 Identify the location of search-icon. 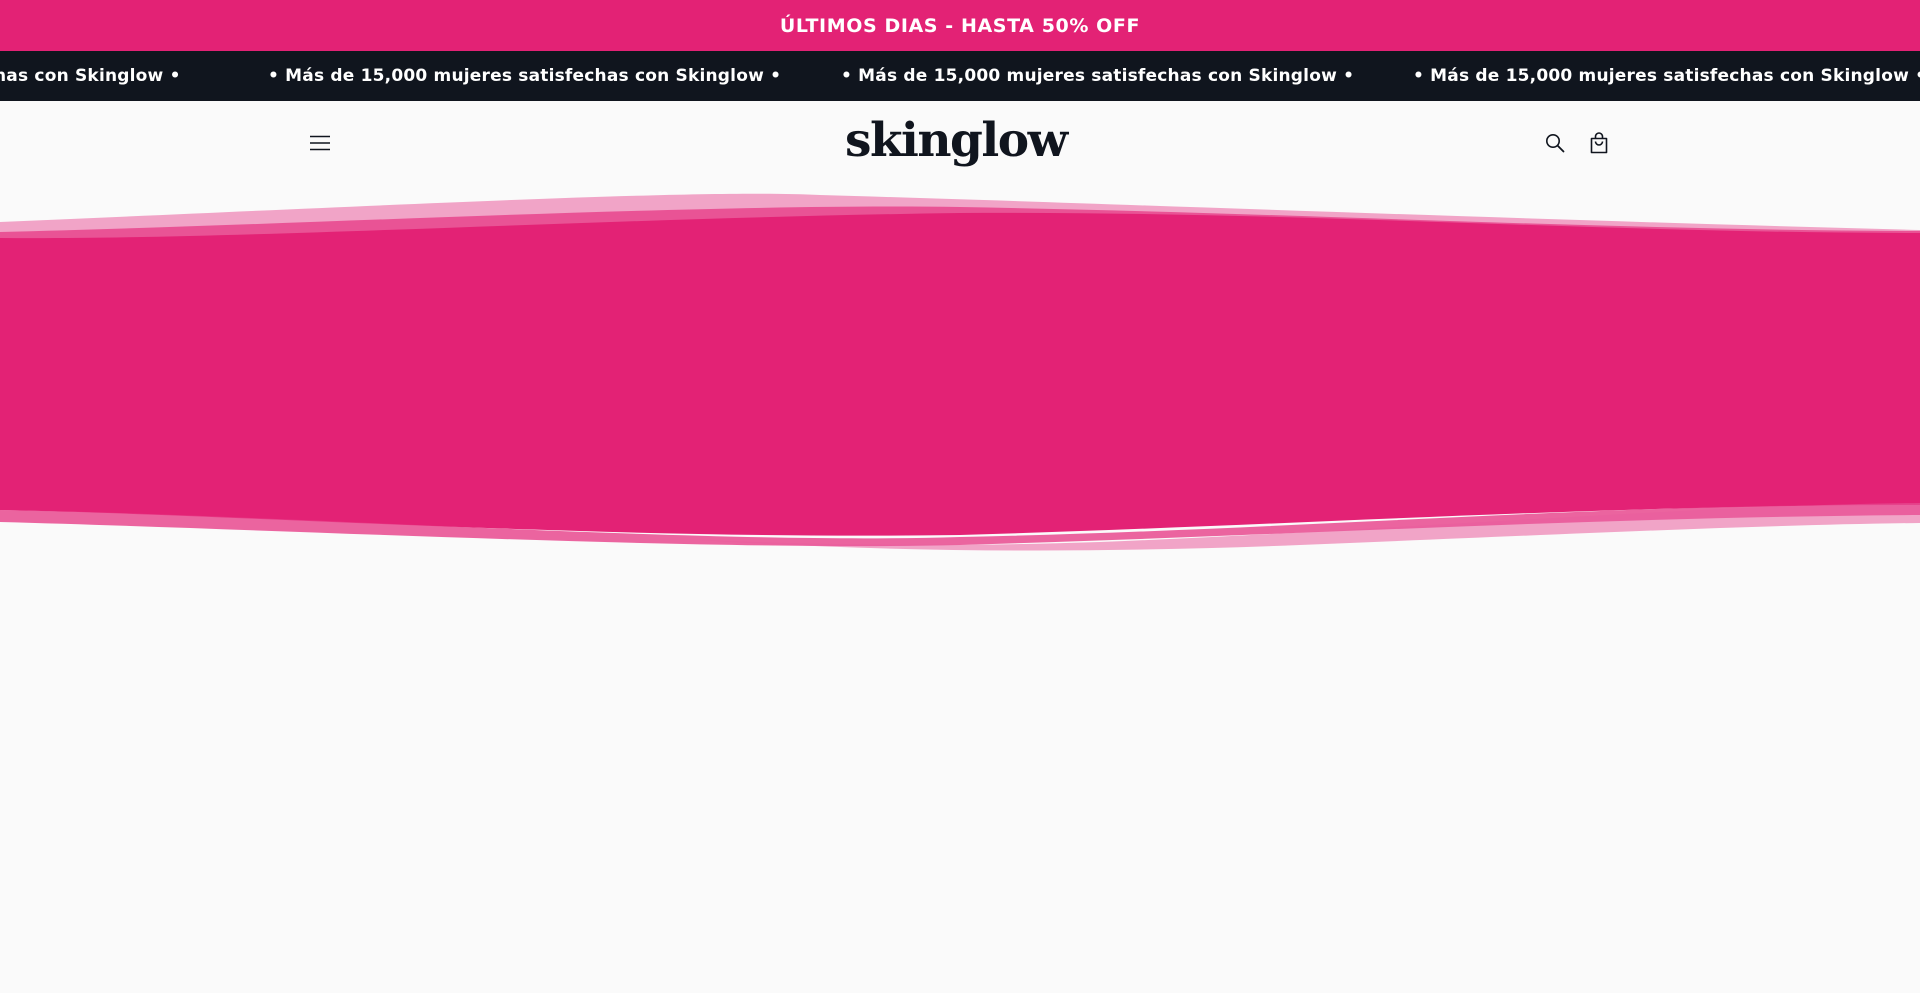
(1555, 143).